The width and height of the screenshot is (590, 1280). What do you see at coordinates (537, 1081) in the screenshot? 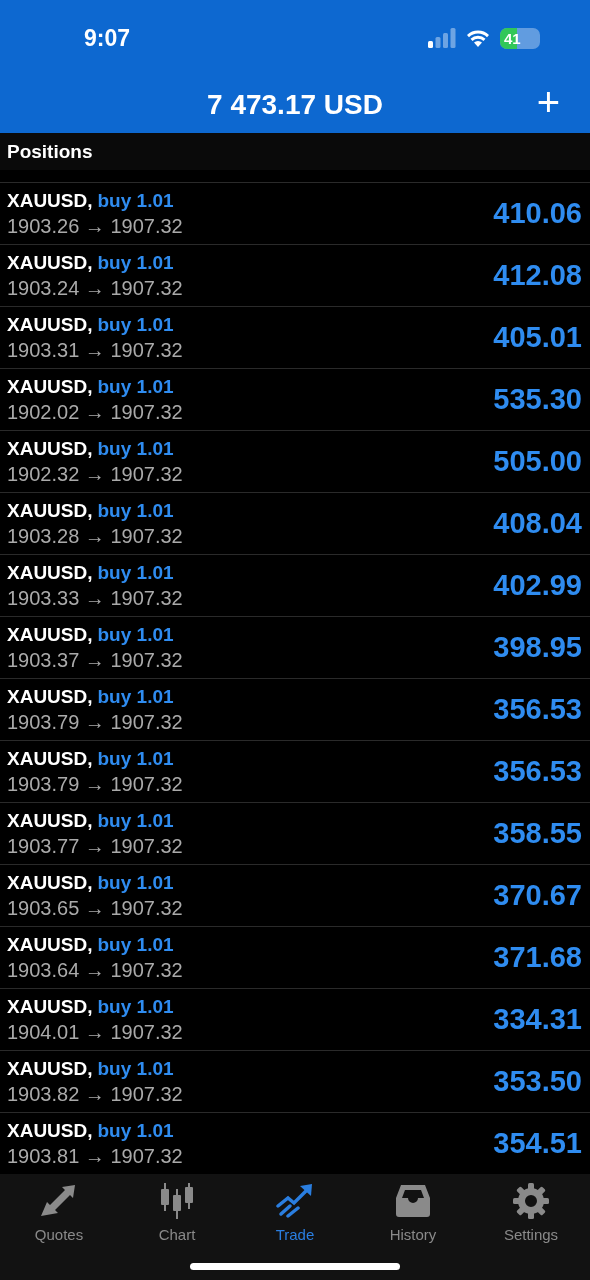
I see `profit-value: 353.50` at bounding box center [537, 1081].